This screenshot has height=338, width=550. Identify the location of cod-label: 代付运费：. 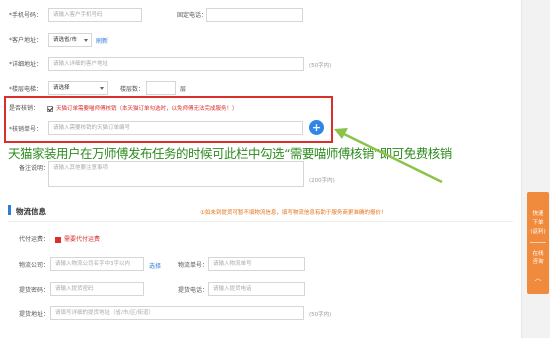
(34, 239).